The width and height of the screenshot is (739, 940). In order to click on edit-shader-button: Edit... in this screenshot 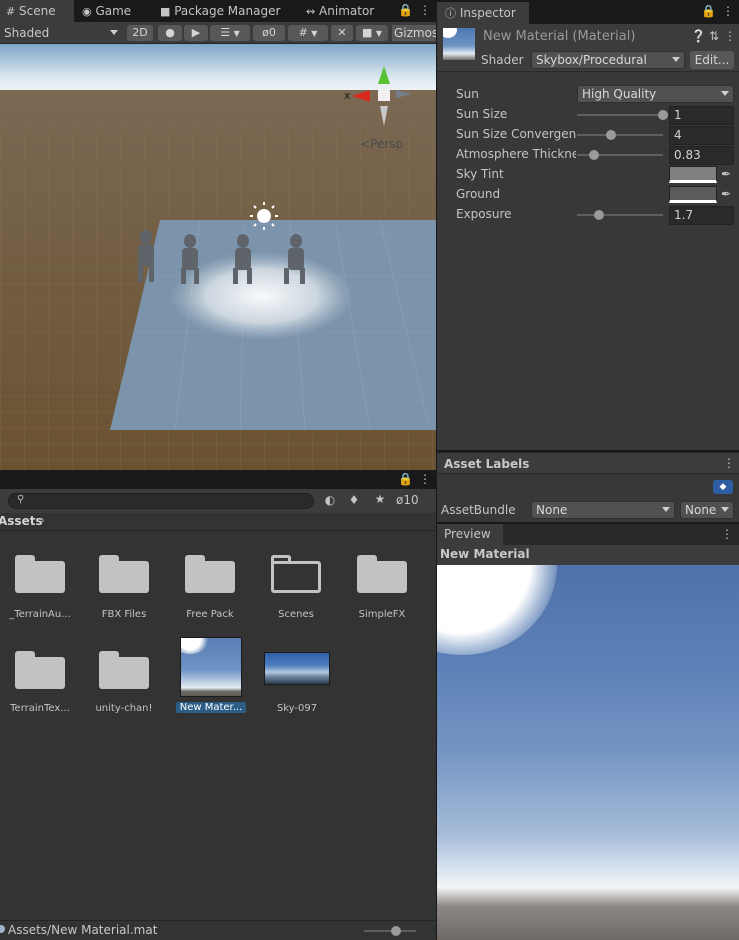, I will do `click(712, 60)`.